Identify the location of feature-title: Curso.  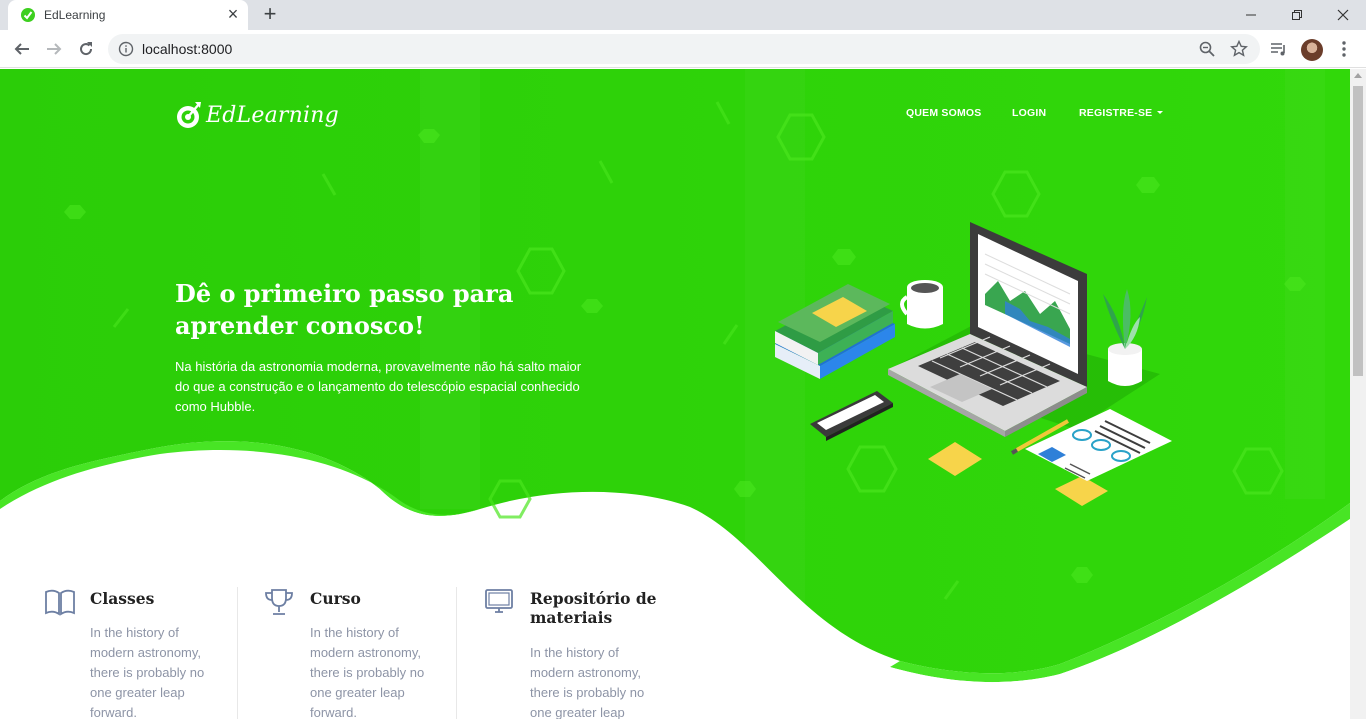
(335, 598).